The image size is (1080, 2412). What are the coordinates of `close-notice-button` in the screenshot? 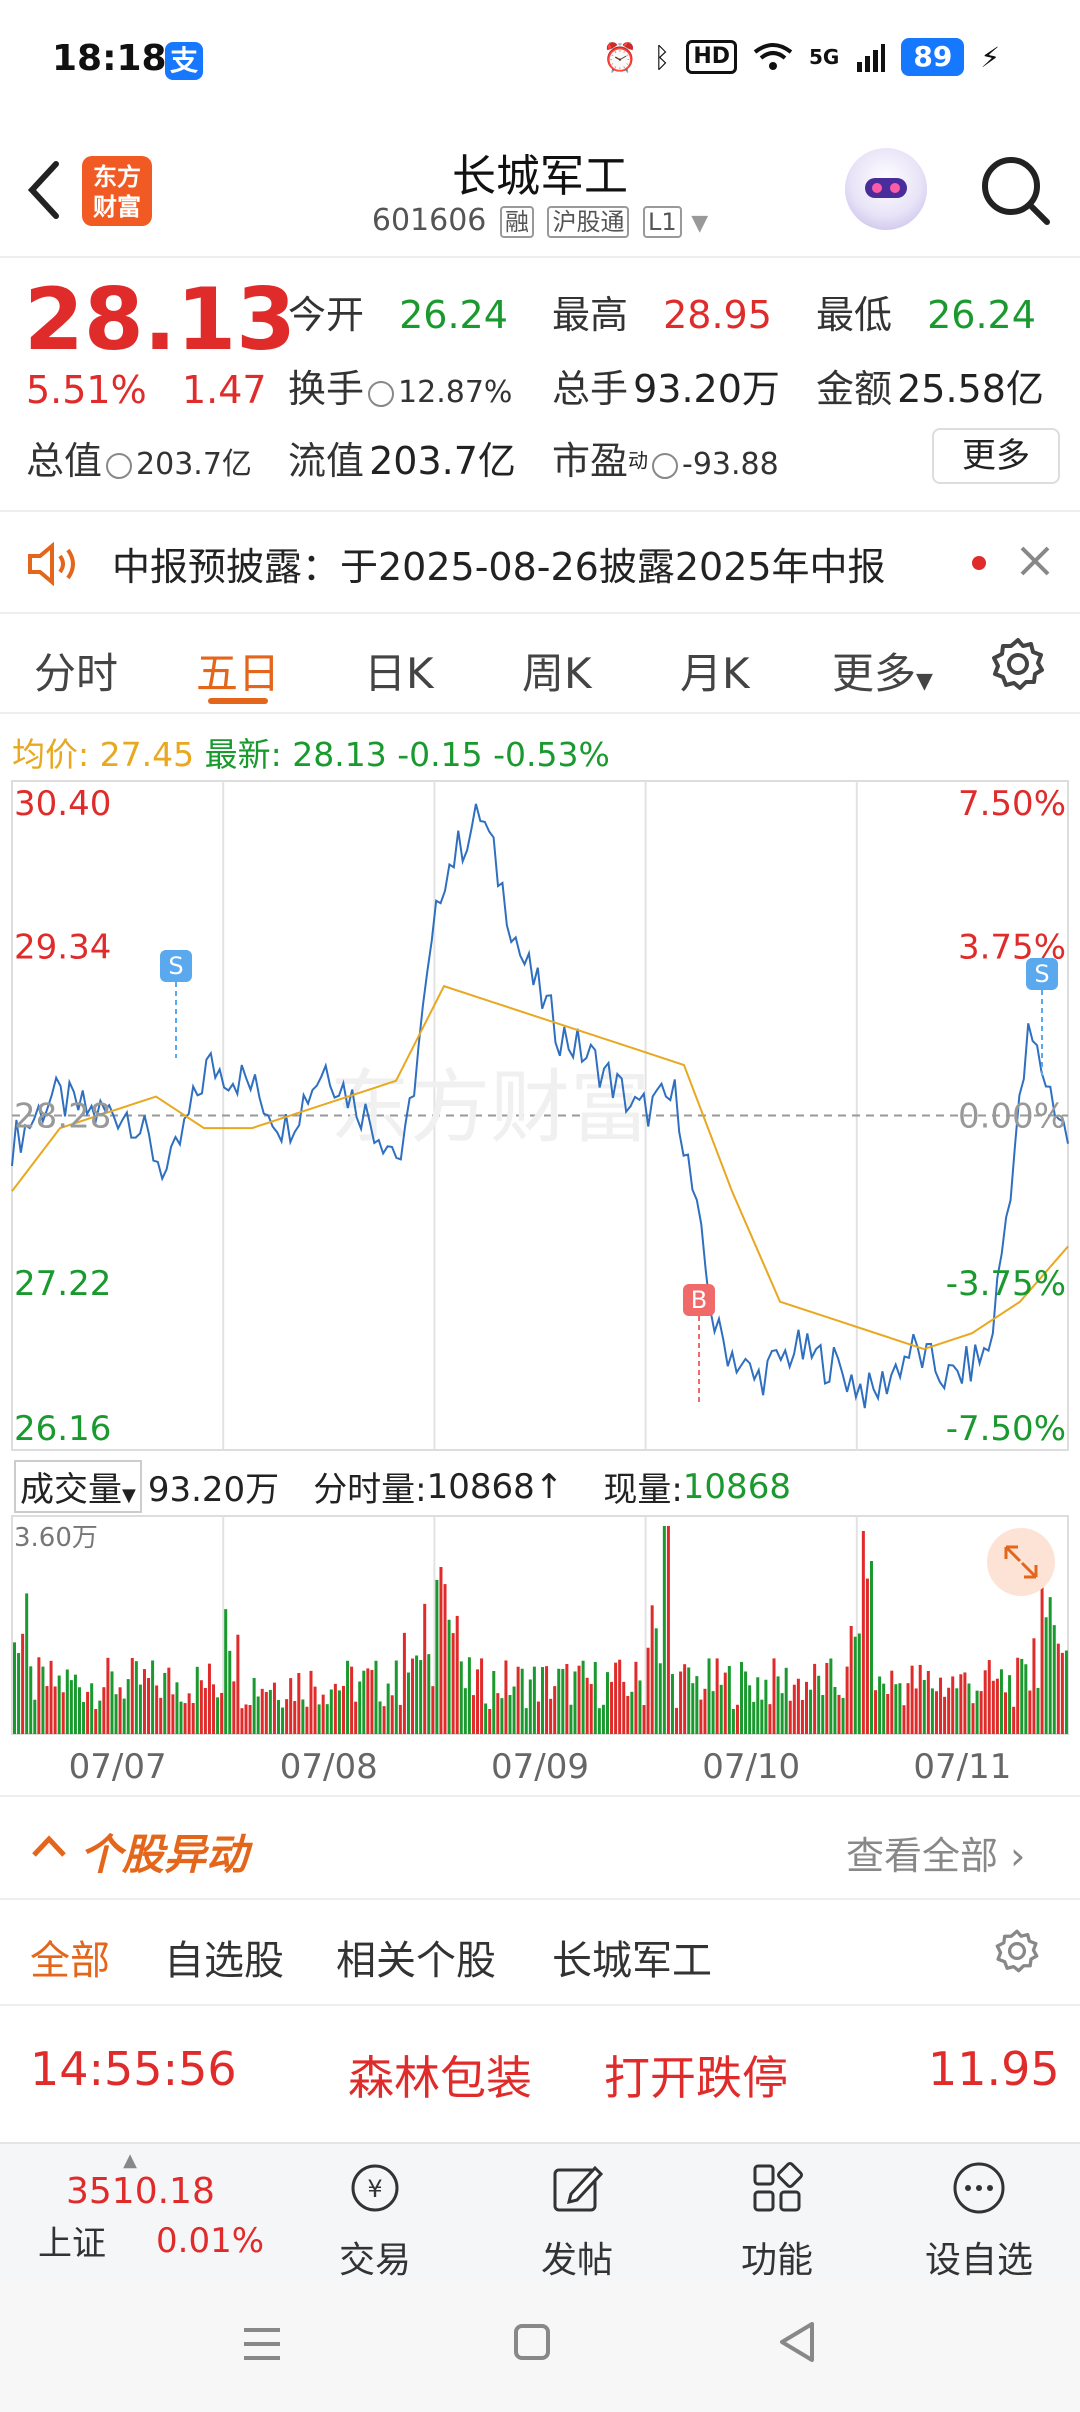 It's located at (1035, 563).